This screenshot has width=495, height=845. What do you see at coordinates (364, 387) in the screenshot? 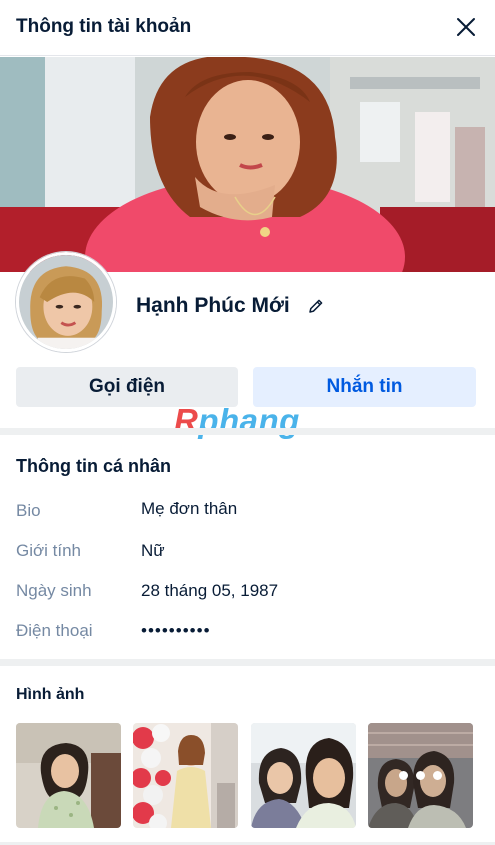
I see `message-button: Nhắn tin` at bounding box center [364, 387].